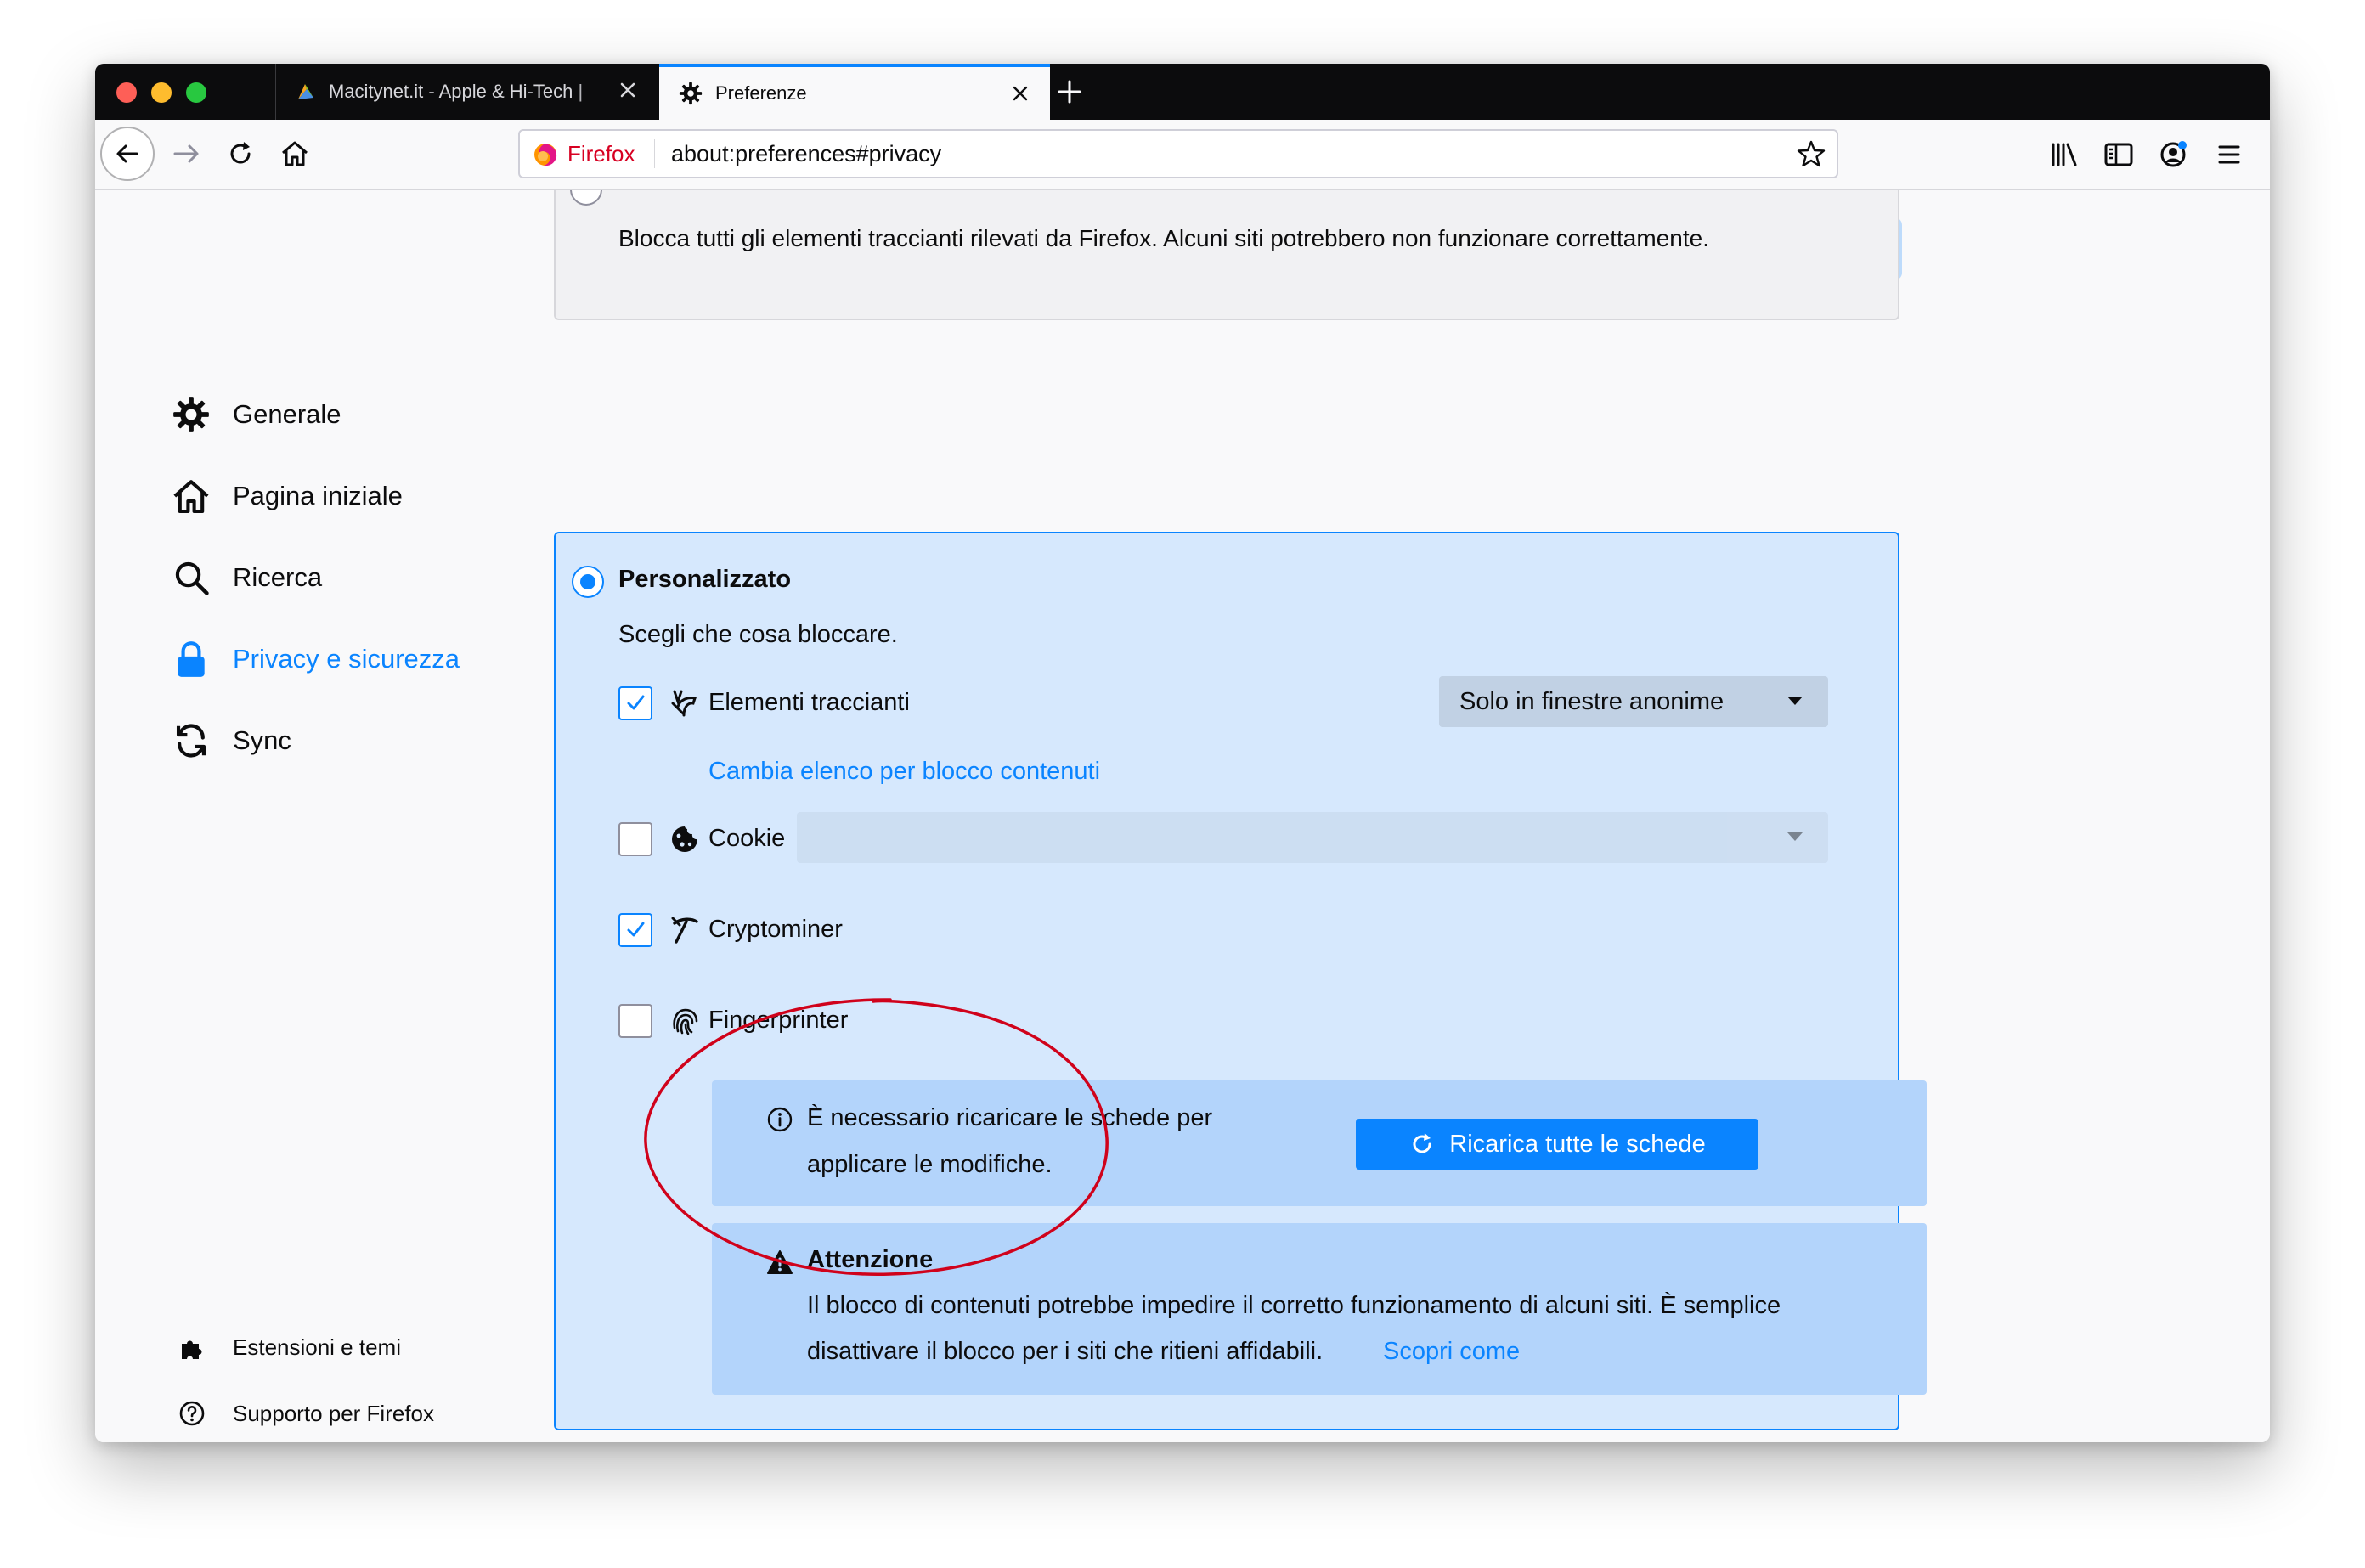 This screenshot has width=2365, height=1568. I want to click on lock-icon, so click(191, 659).